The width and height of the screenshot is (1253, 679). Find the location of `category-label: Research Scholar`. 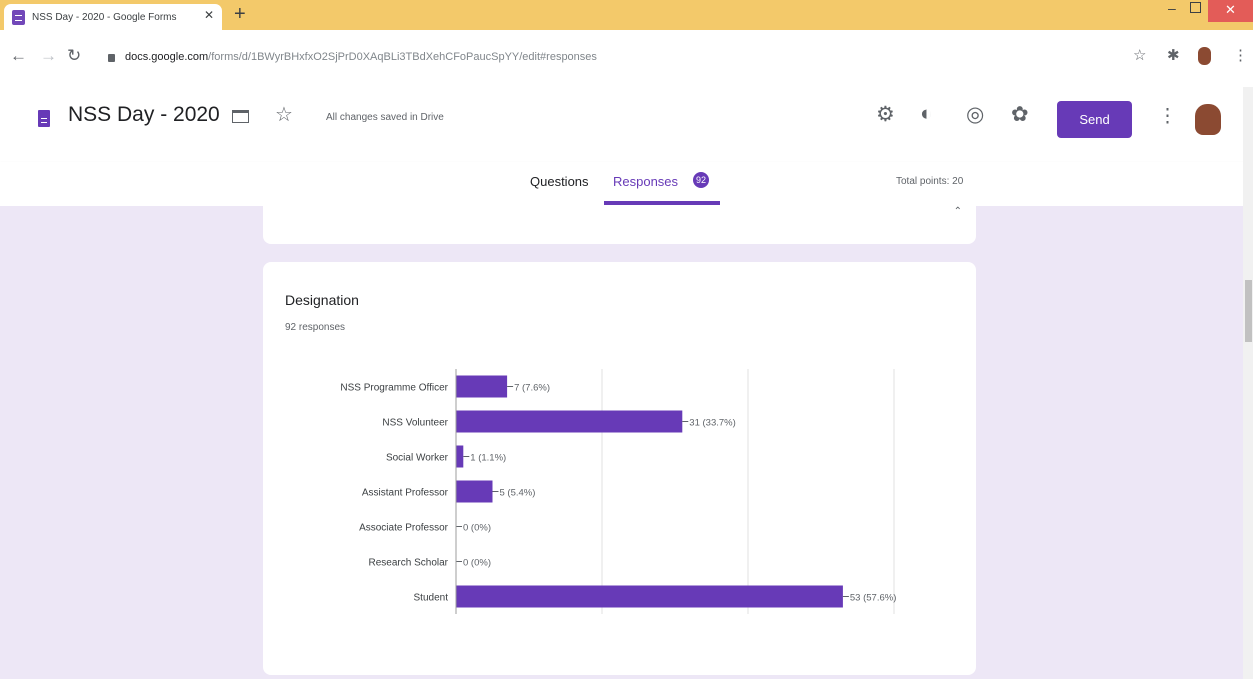

category-label: Research Scholar is located at coordinates (409, 563).